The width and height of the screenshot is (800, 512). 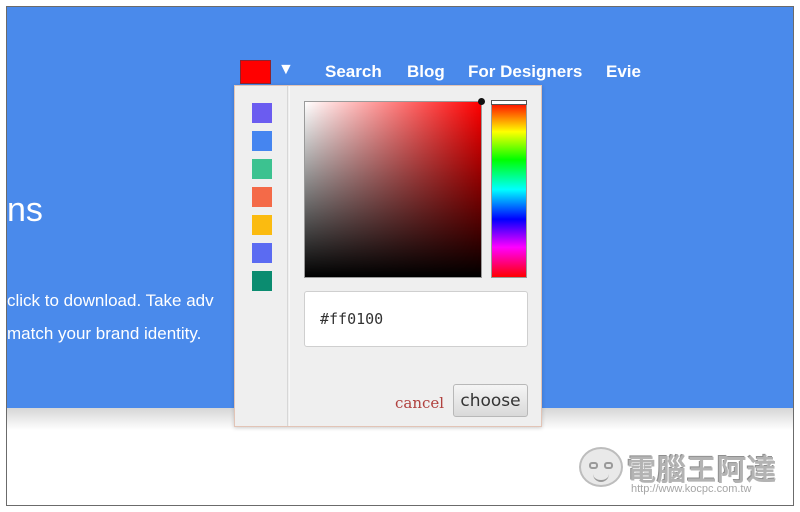 I want to click on hex-color-input, so click(x=416, y=319).